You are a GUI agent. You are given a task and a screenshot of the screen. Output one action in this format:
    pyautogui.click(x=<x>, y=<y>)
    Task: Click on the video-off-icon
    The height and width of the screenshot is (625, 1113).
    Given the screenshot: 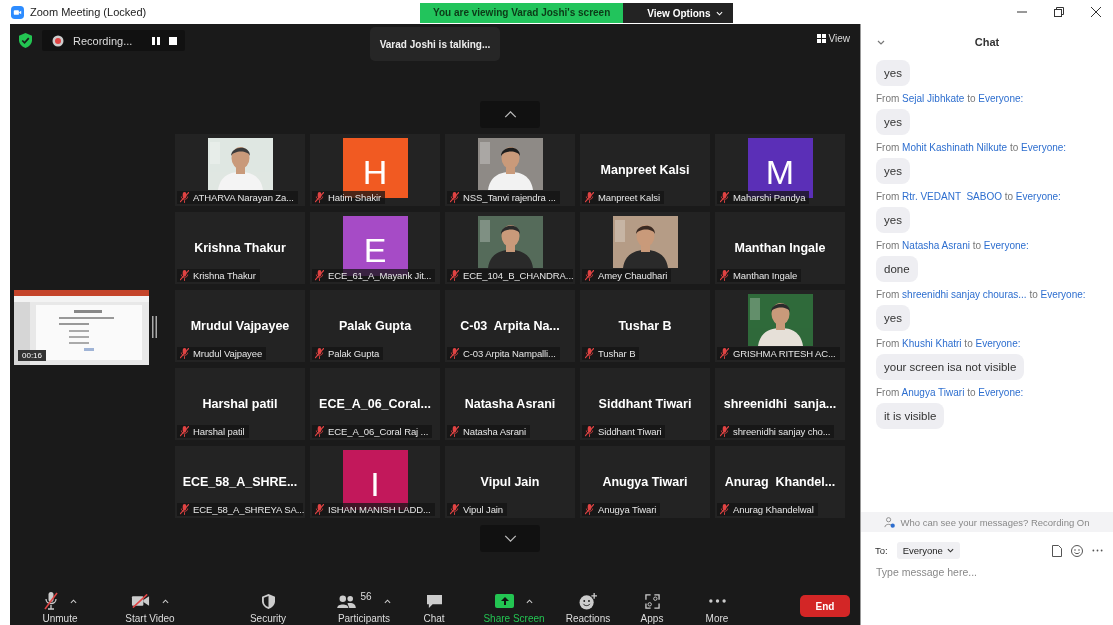 What is the action you would take?
    pyautogui.click(x=140, y=601)
    